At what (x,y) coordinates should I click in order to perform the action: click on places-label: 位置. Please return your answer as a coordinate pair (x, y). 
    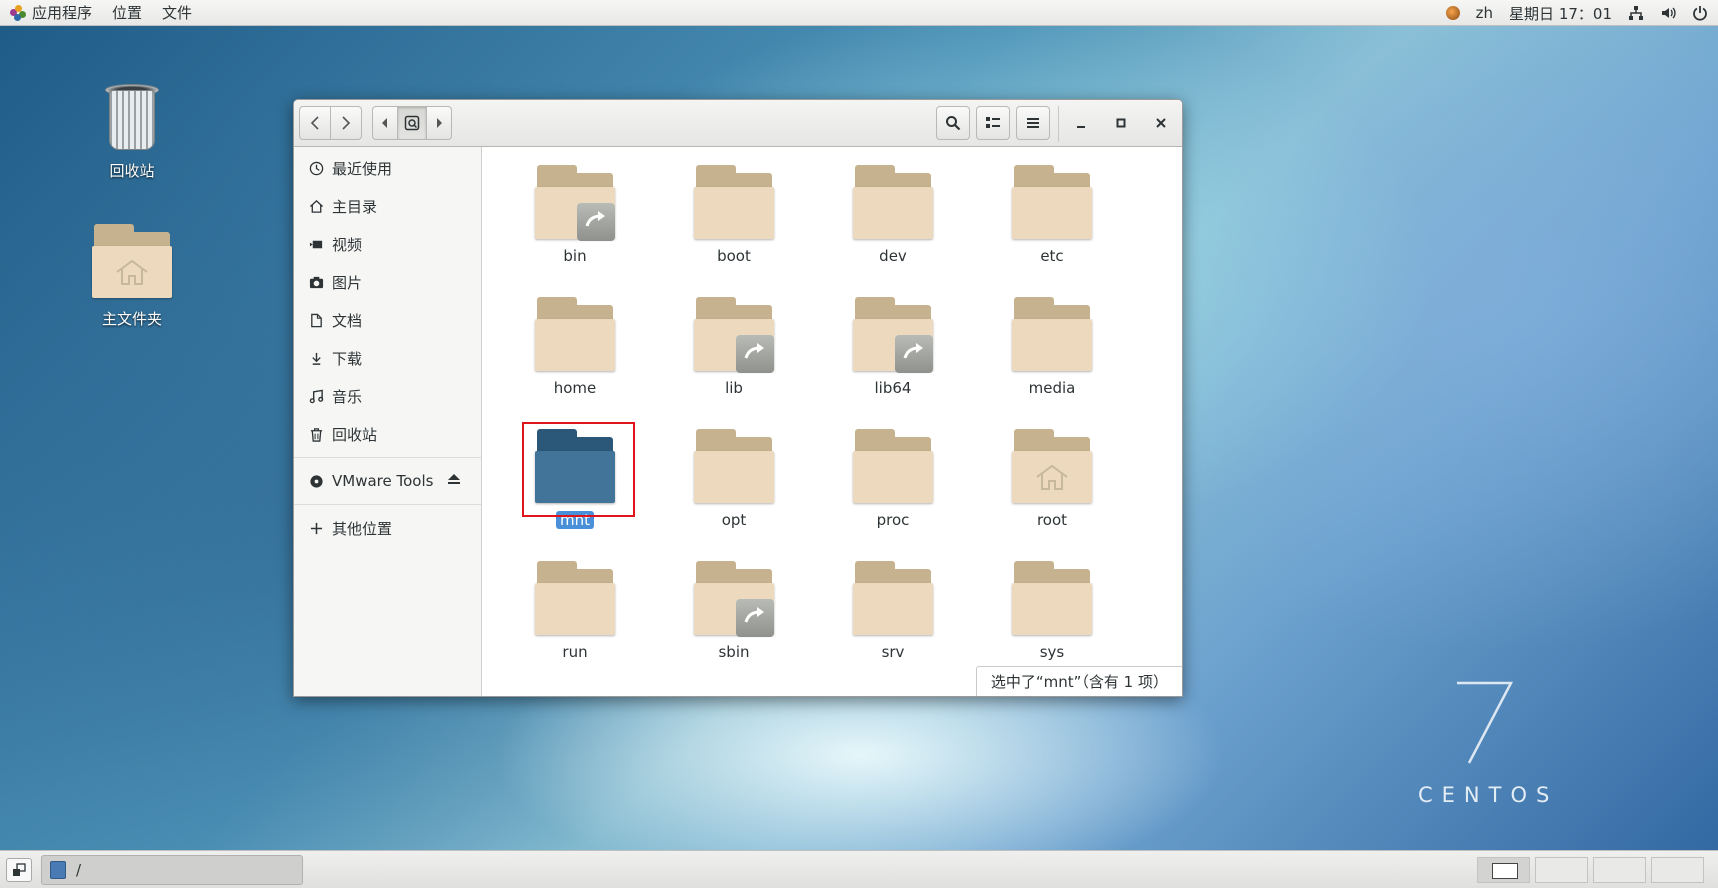
    Looking at the image, I should click on (127, 13).